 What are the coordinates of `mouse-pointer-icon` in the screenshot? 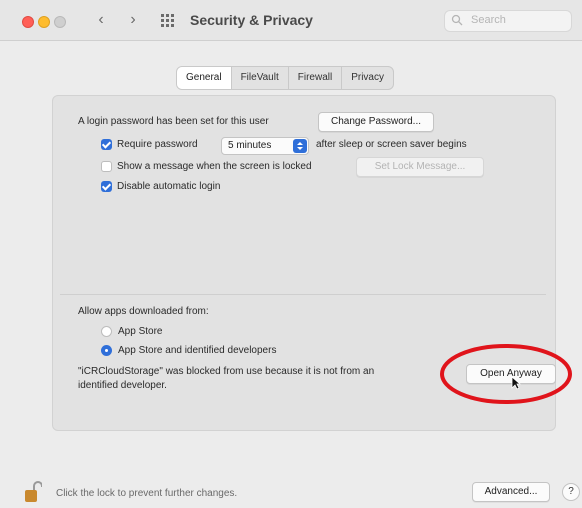 It's located at (516, 383).